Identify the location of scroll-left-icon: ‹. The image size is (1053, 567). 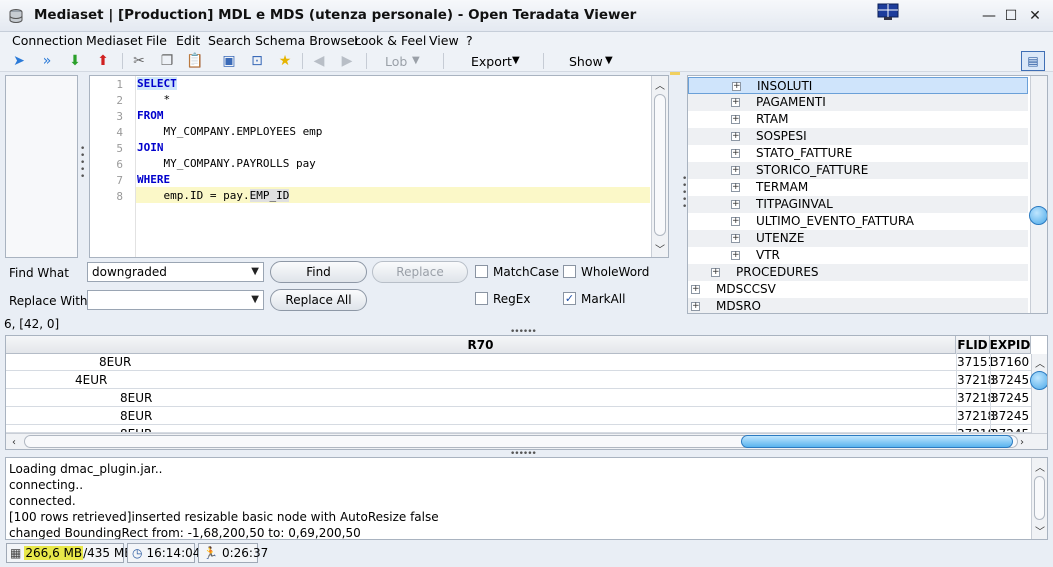
(14, 441).